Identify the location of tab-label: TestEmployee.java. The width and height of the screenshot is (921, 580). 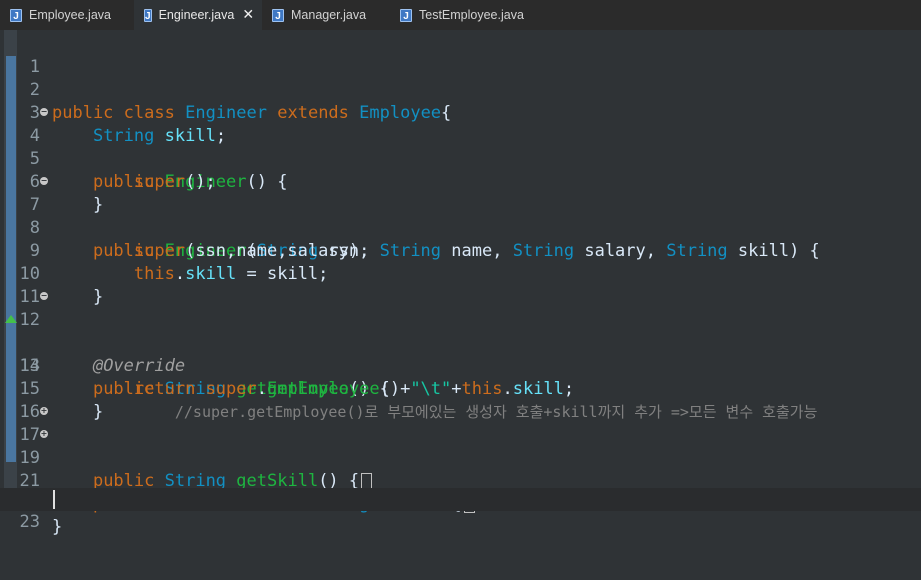
(471, 15).